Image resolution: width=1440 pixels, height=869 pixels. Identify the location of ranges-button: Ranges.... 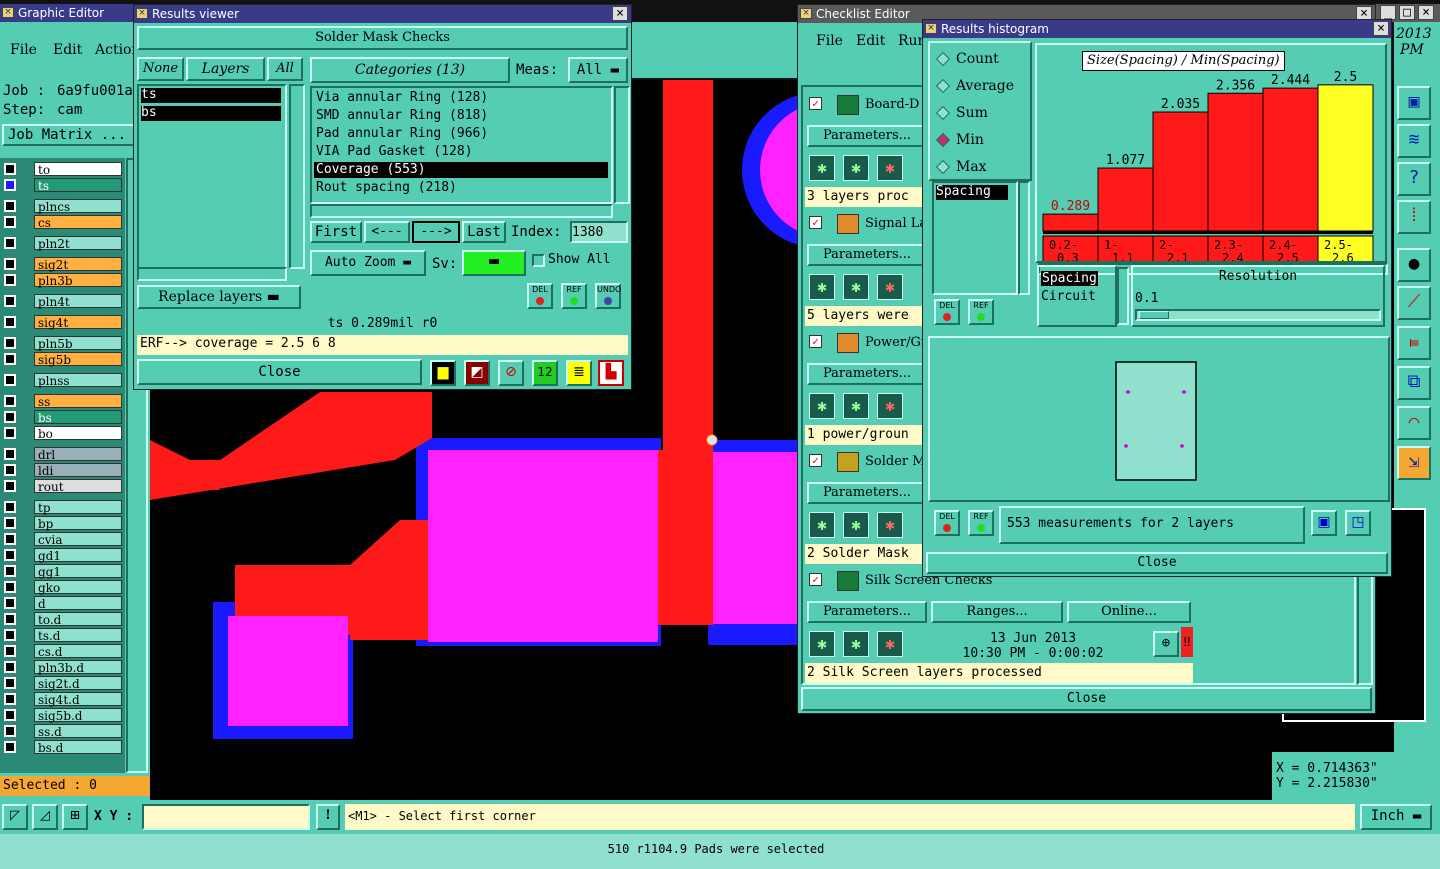
(997, 612).